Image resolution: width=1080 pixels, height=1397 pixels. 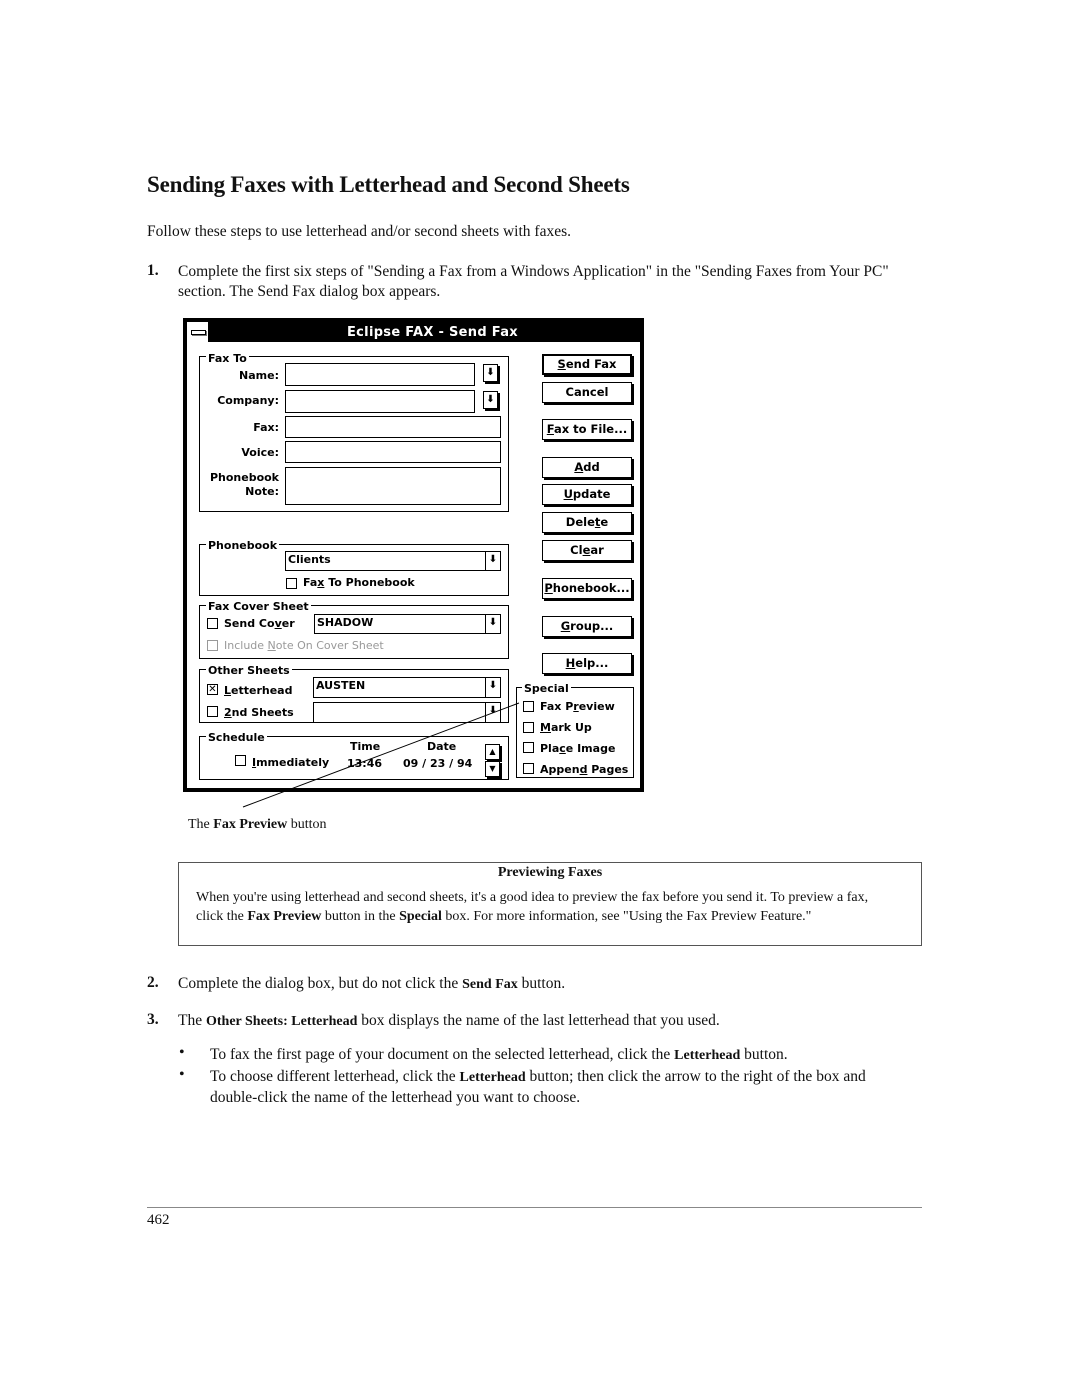 I want to click on second-sheets-checkbox, so click(x=212, y=711).